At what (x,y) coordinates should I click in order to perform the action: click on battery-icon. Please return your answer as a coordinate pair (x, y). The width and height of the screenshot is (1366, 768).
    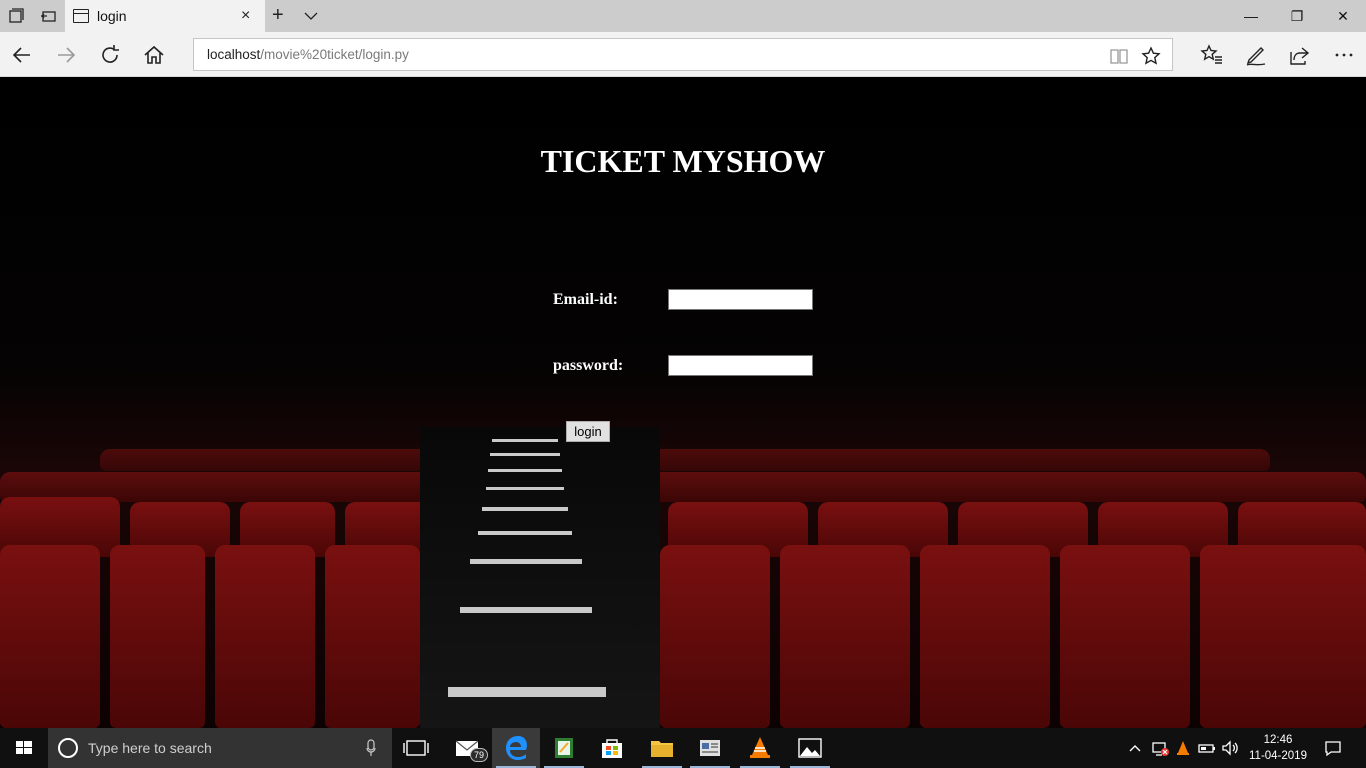
    Looking at the image, I should click on (1207, 748).